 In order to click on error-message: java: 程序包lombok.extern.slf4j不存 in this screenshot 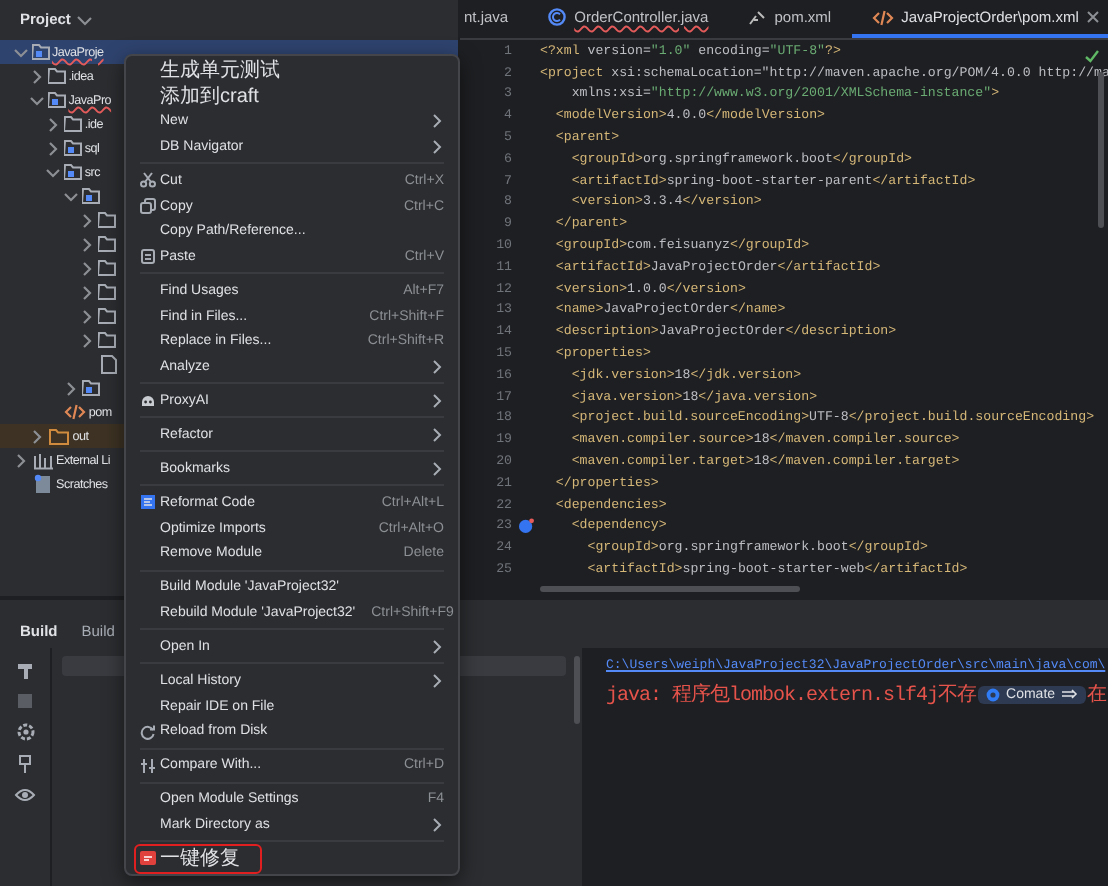, I will do `click(791, 694)`.